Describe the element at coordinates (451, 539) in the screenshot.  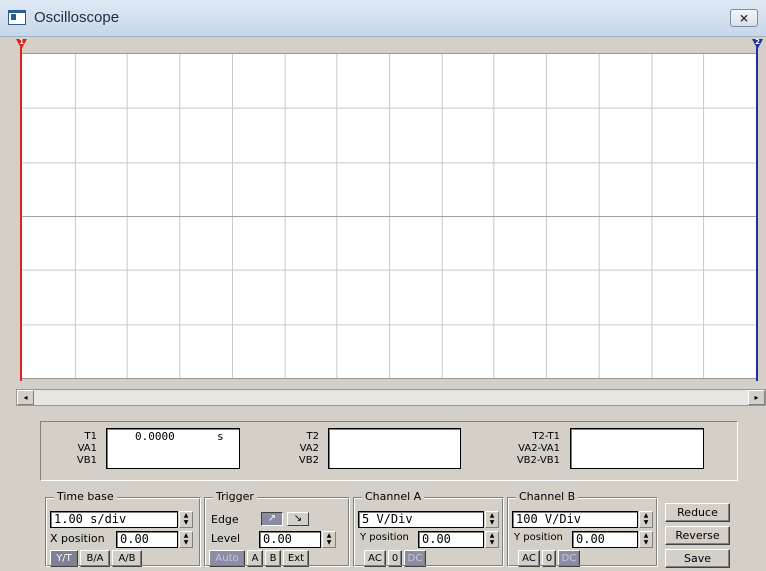
I see `channel-a-y-position-field: 0.00` at that location.